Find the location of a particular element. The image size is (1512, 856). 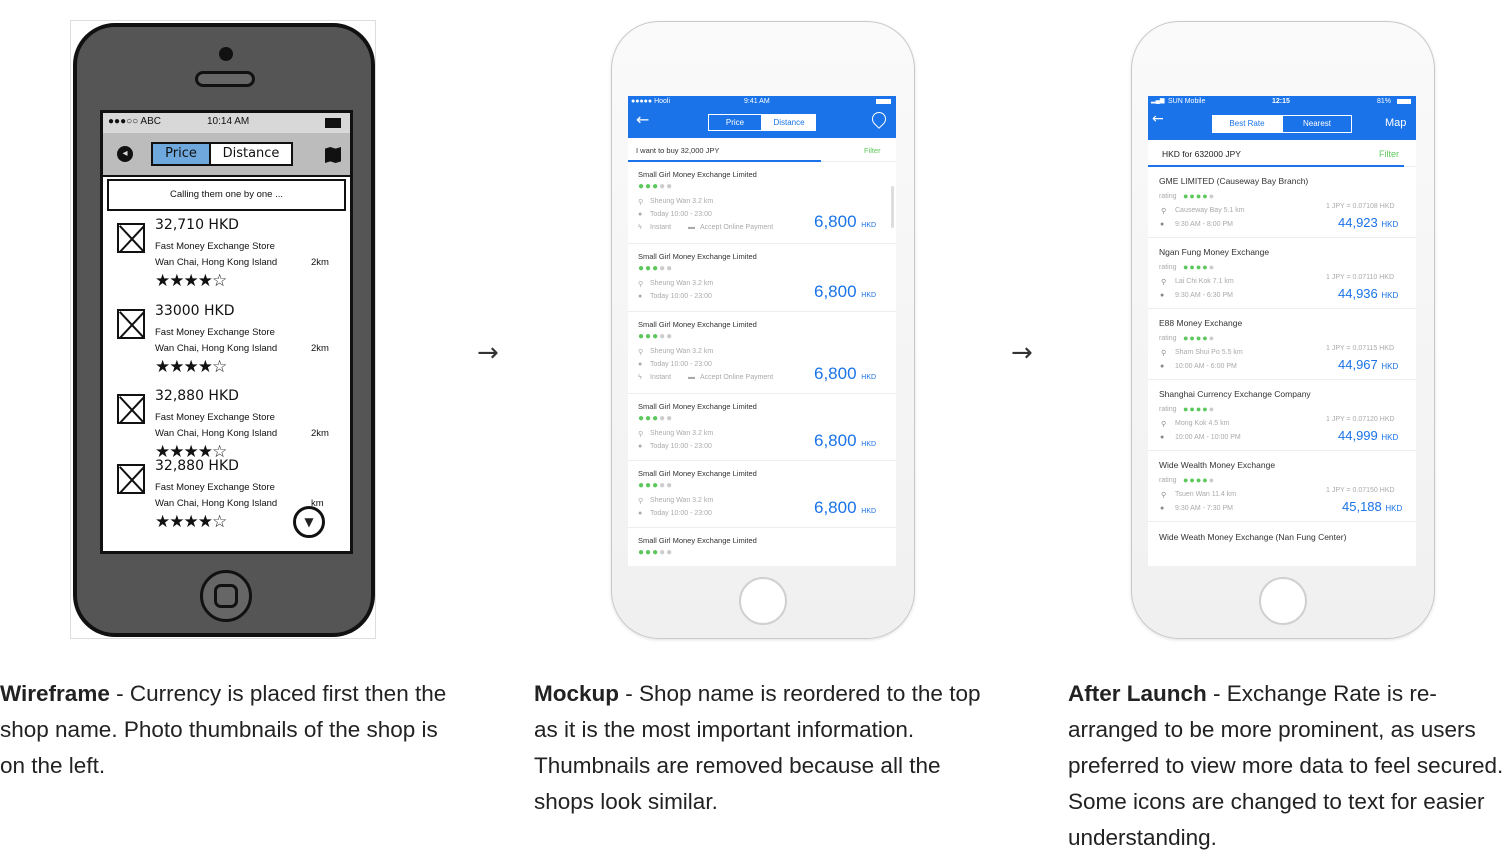

shop-name: Small Girl Money Exchange Limited is located at coordinates (697, 473).